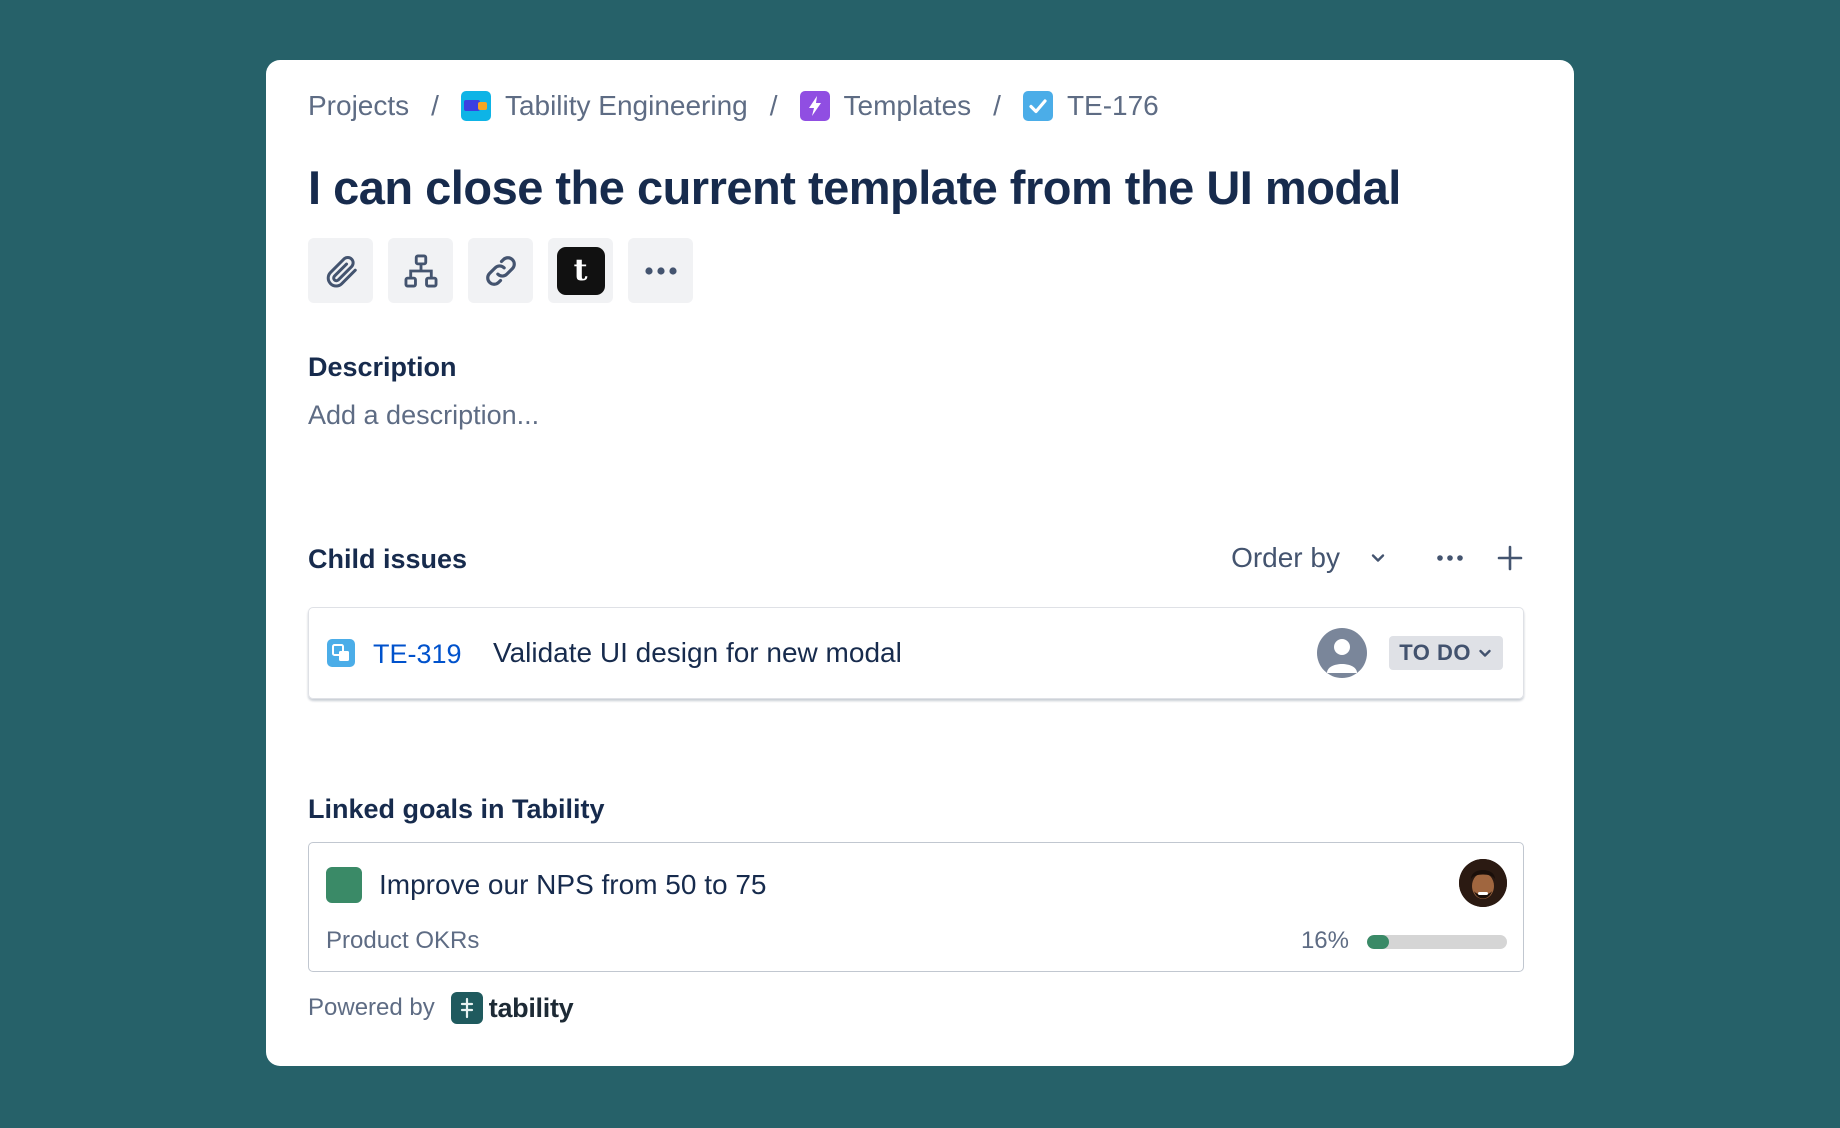  I want to click on order-by-label: Order by, so click(1285, 557).